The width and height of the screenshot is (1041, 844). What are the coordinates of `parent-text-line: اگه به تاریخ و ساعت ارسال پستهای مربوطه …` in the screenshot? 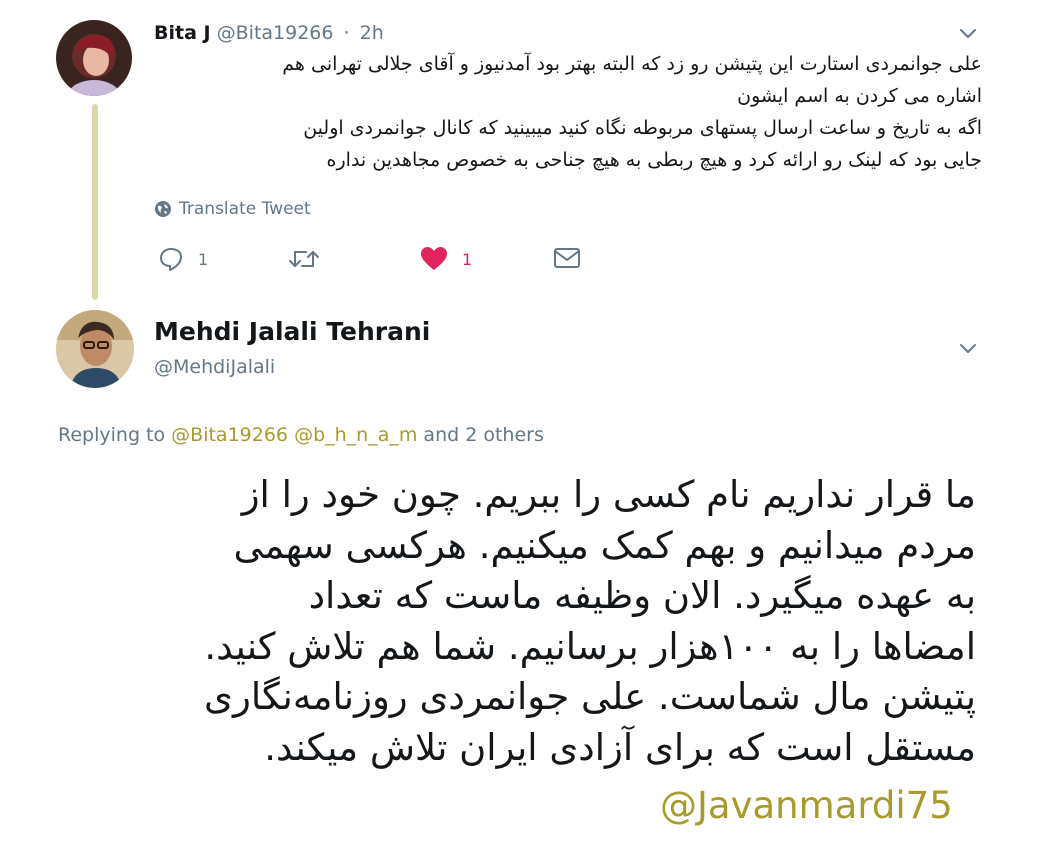 It's located at (642, 128).